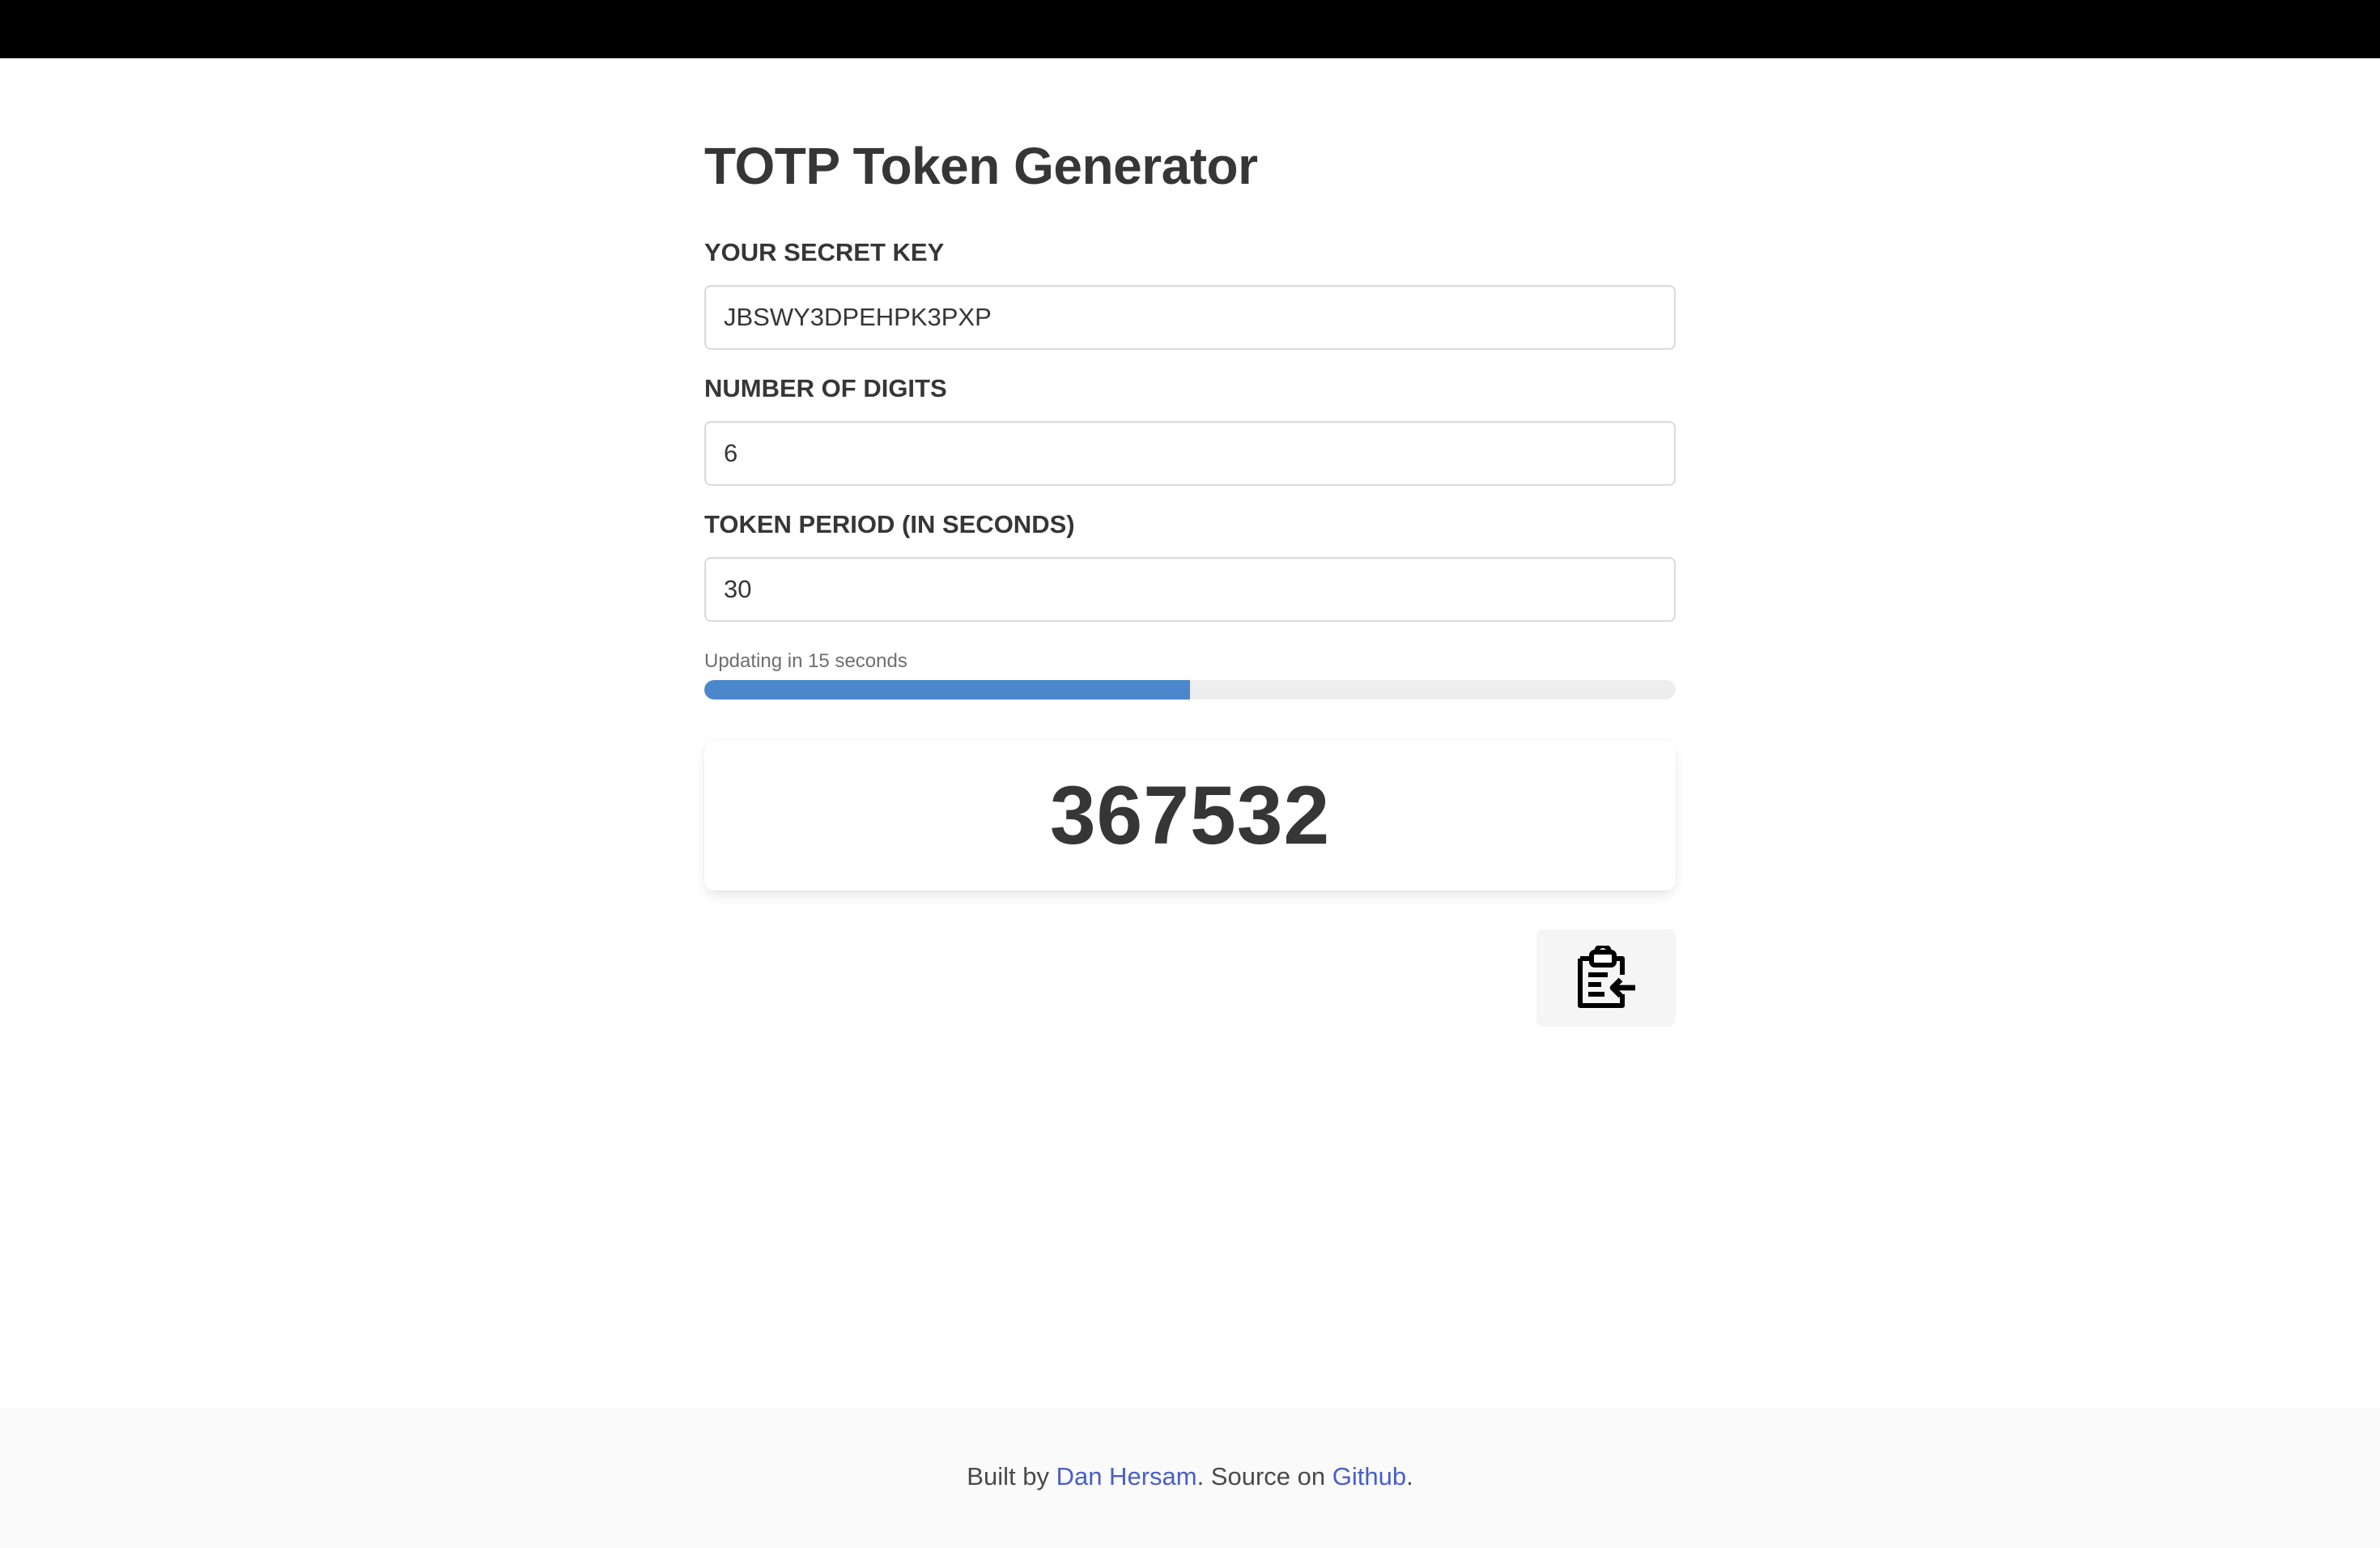 The width and height of the screenshot is (2380, 1548). I want to click on footer-suffix: ., so click(1409, 1476).